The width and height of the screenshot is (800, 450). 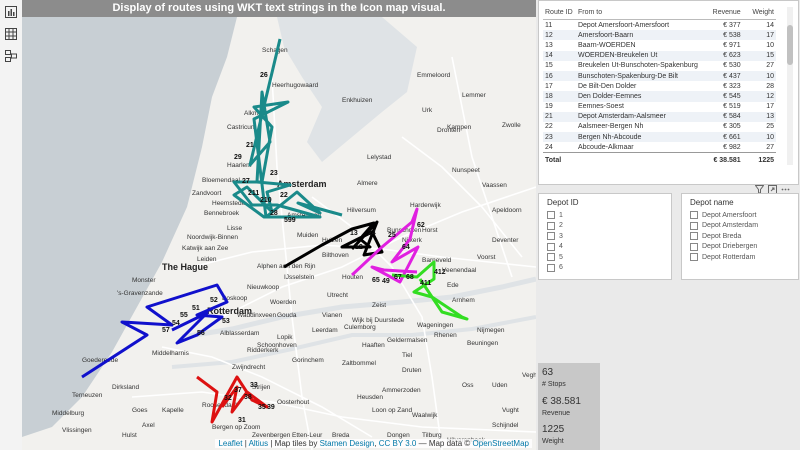 What do you see at coordinates (759, 12) in the screenshot?
I see `col-weight: Weight` at bounding box center [759, 12].